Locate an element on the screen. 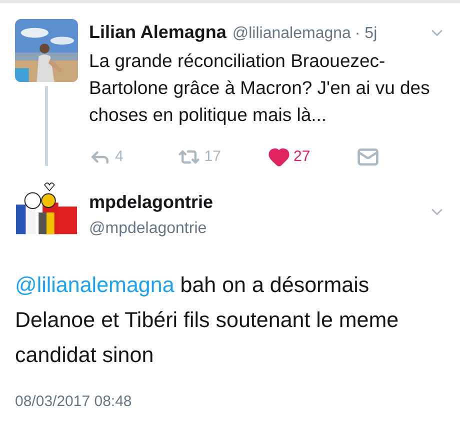 The image size is (460, 423). tweet-time: · 5j is located at coordinates (366, 34).